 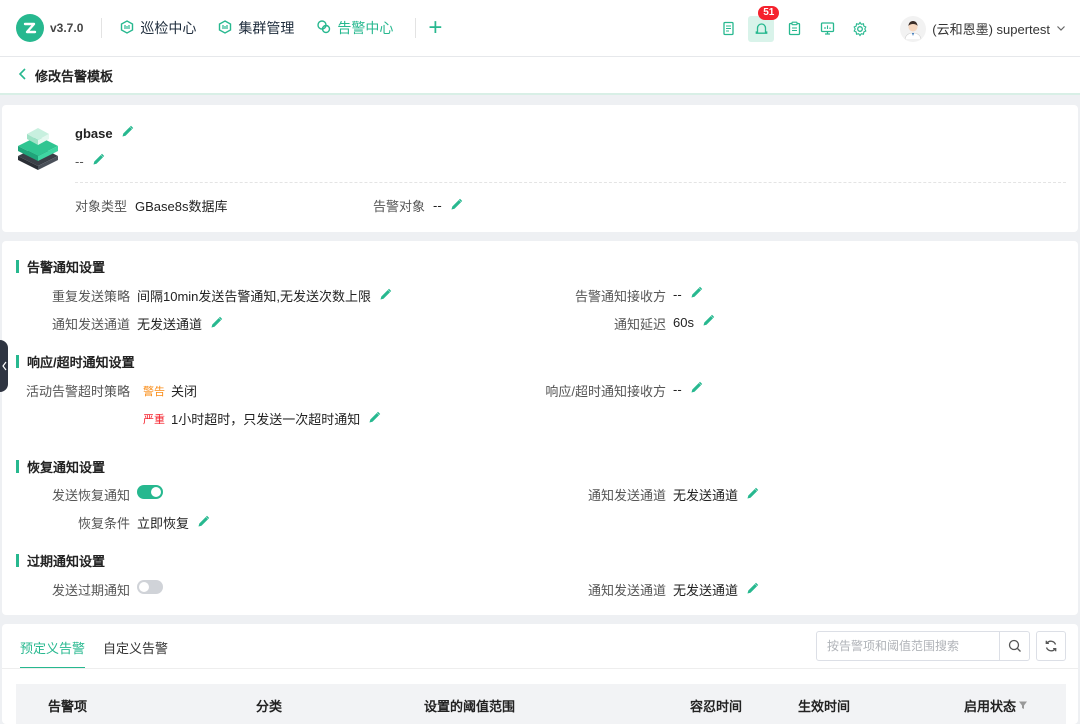 I want to click on monitor-icon, so click(x=827, y=29).